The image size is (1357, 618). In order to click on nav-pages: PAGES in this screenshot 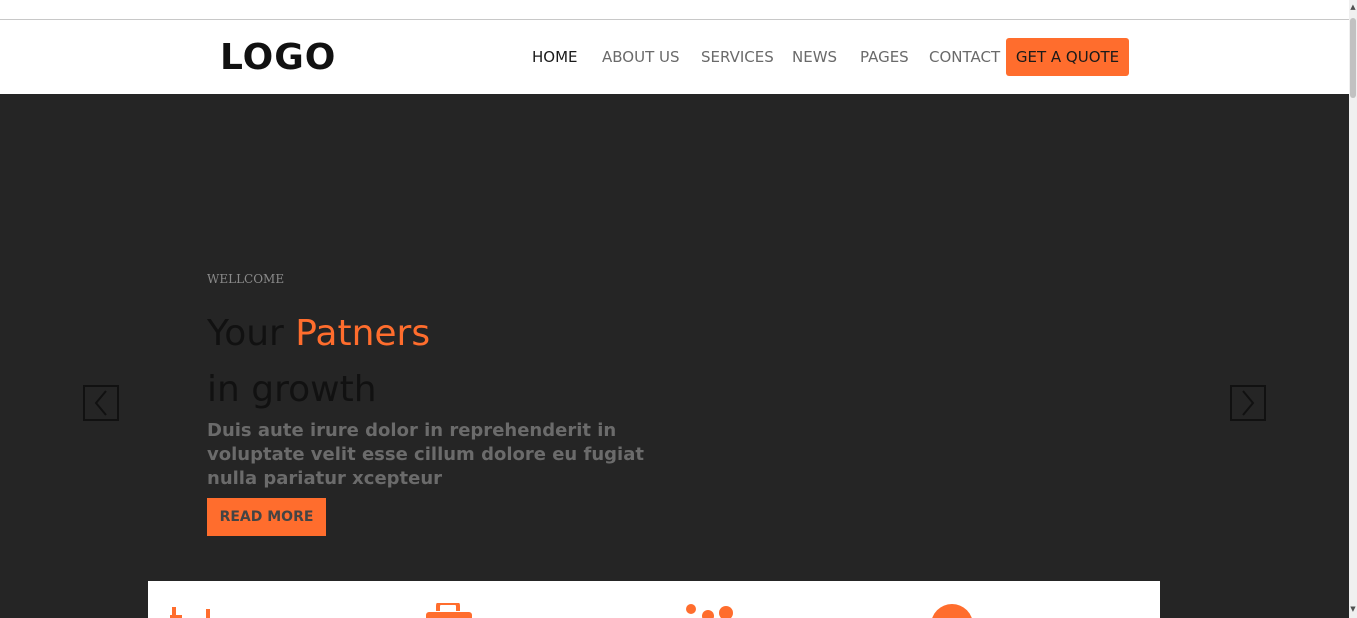, I will do `click(884, 57)`.